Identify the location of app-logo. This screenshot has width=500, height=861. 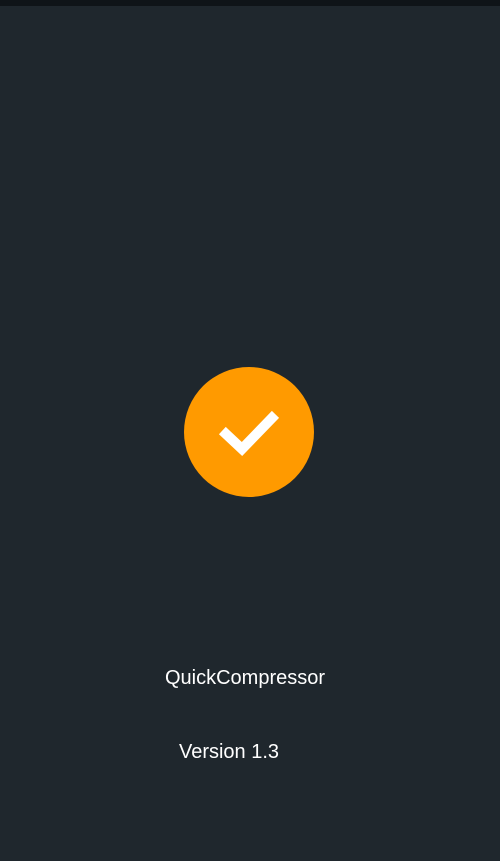
(249, 432).